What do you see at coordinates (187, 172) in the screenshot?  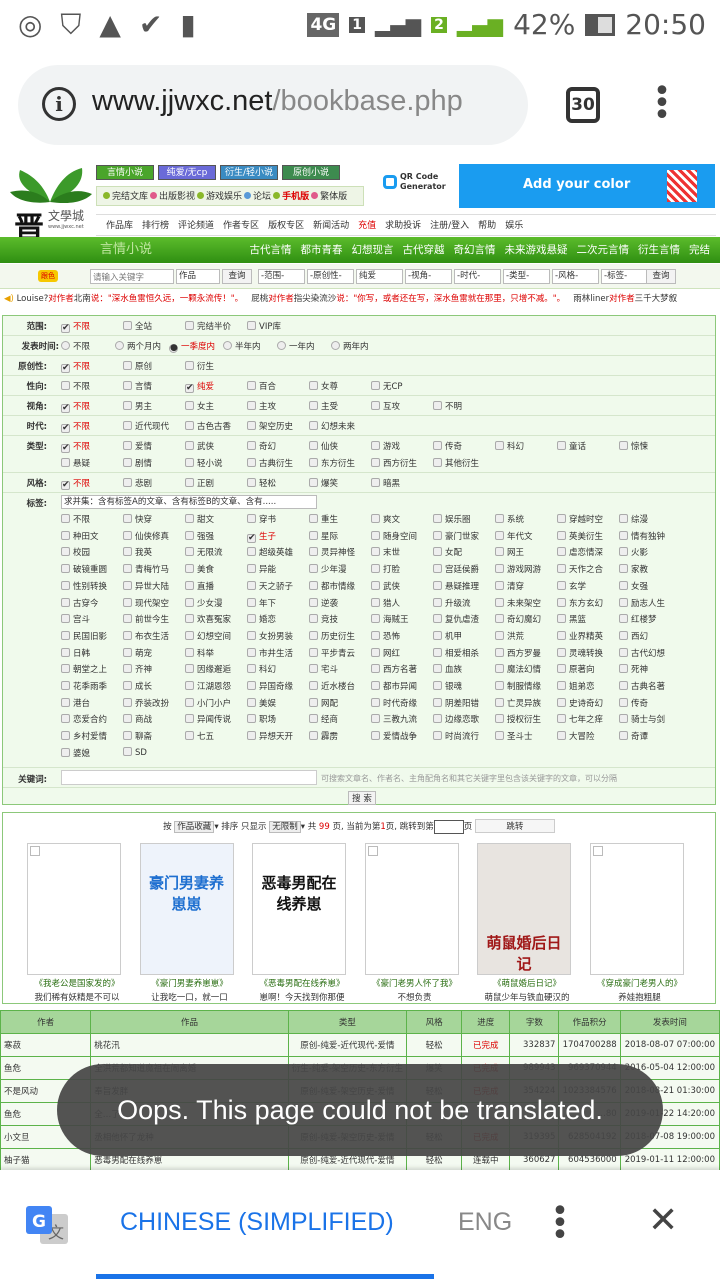 I see `top-button-1: 纯爱/无cp` at bounding box center [187, 172].